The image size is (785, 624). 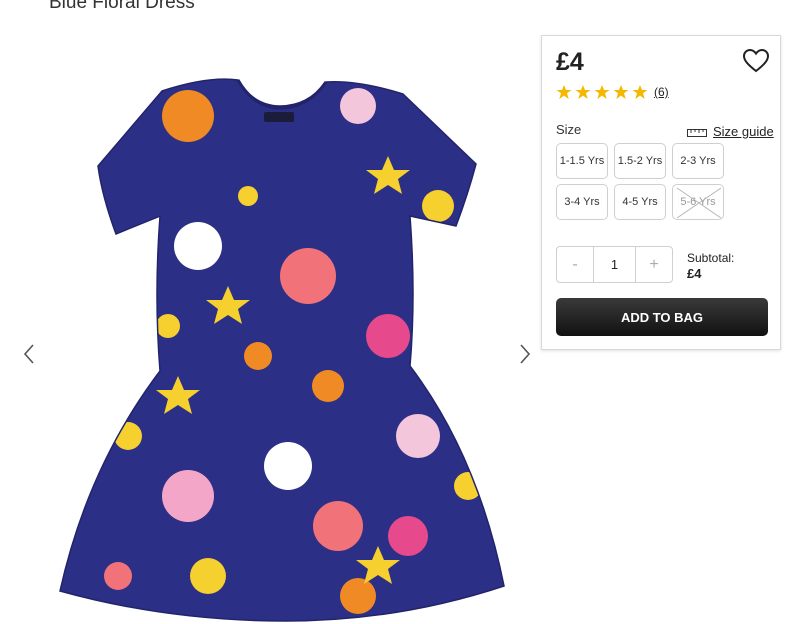 I want to click on product-price: £4, so click(x=570, y=62).